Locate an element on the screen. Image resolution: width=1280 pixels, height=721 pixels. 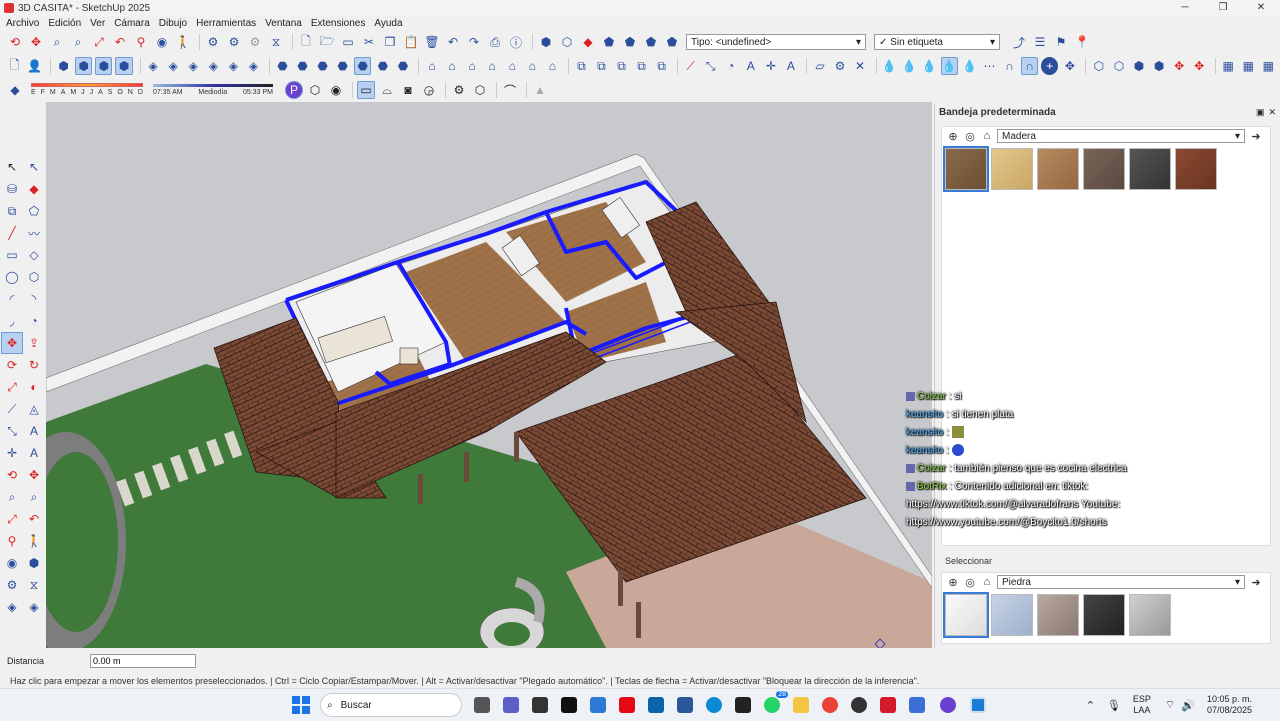
display-options-icon: ◎ is located at coordinates (970, 136).